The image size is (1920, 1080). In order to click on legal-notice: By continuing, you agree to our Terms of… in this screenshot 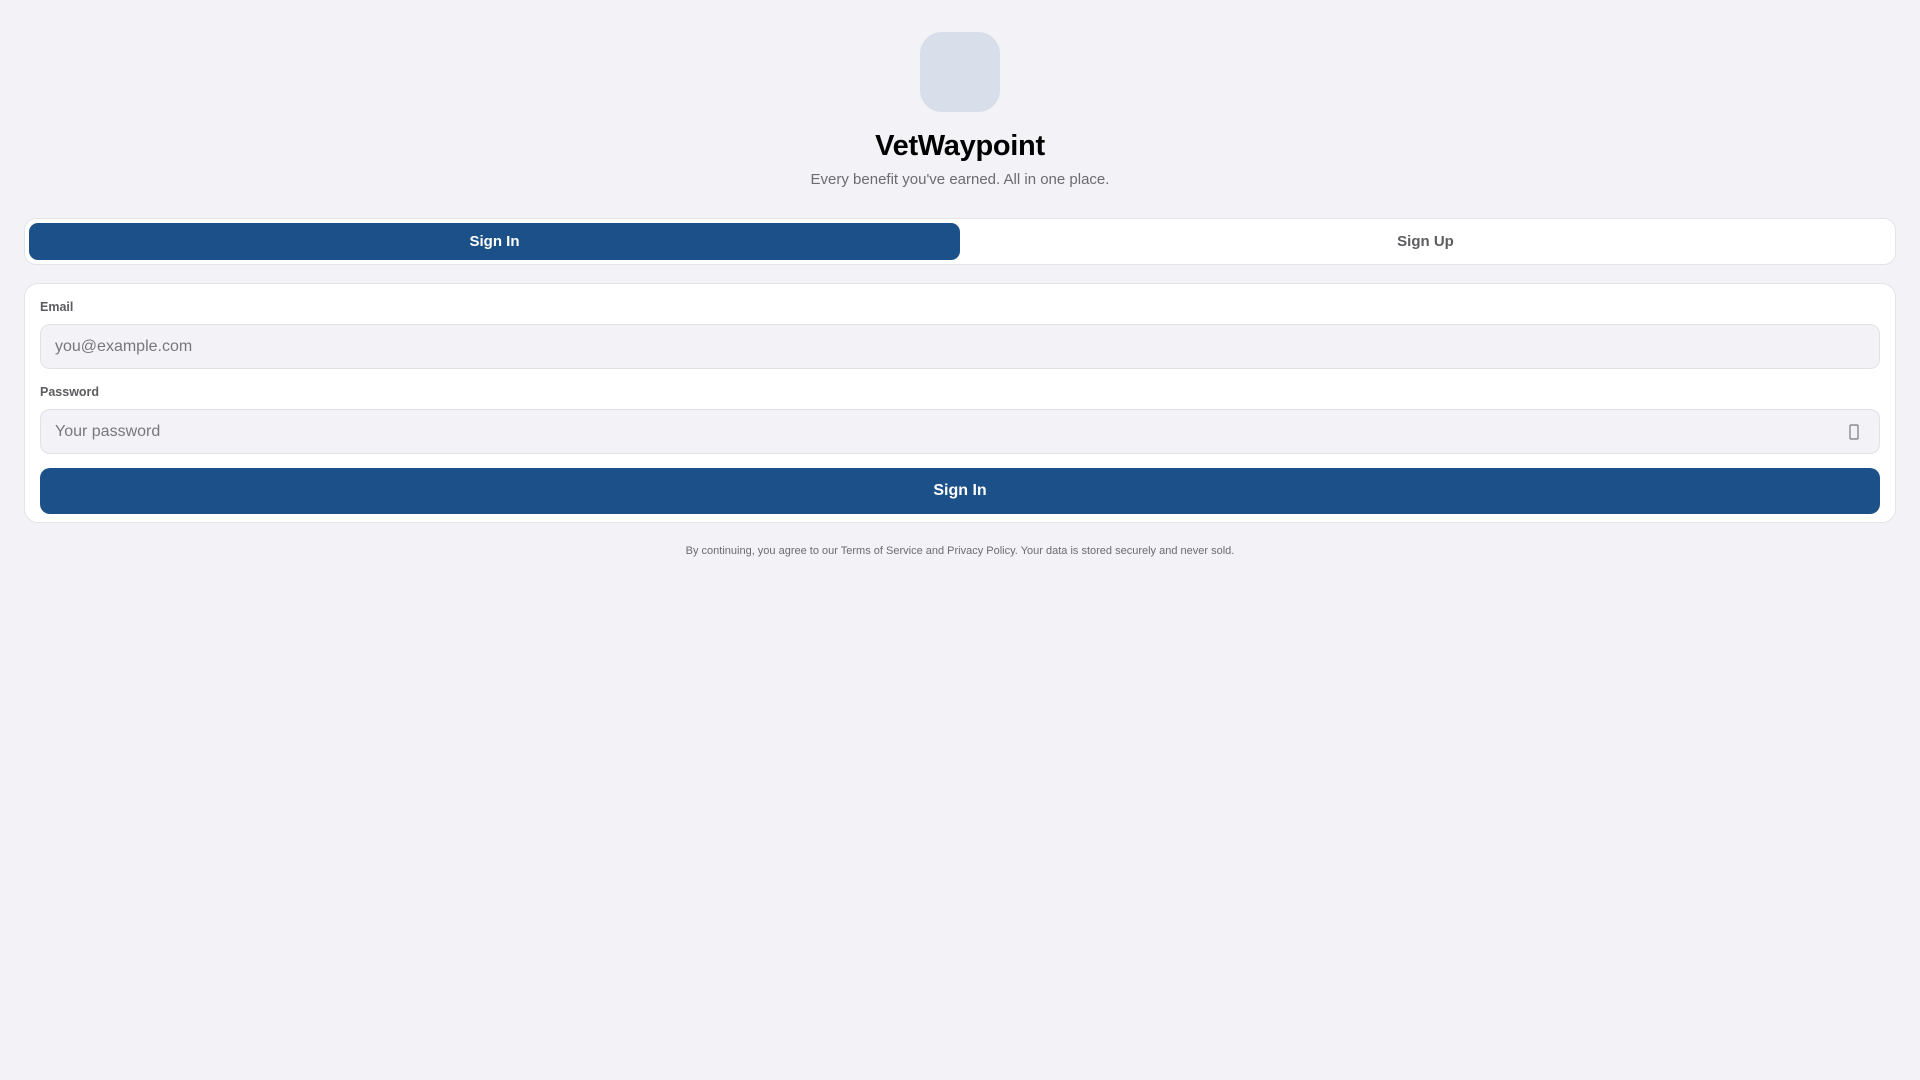, I will do `click(960, 551)`.